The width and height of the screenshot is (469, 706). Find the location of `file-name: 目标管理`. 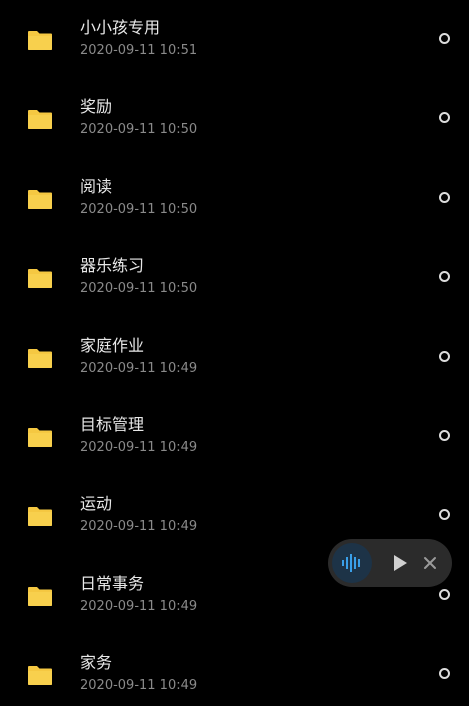

file-name: 目标管理 is located at coordinates (112, 424).